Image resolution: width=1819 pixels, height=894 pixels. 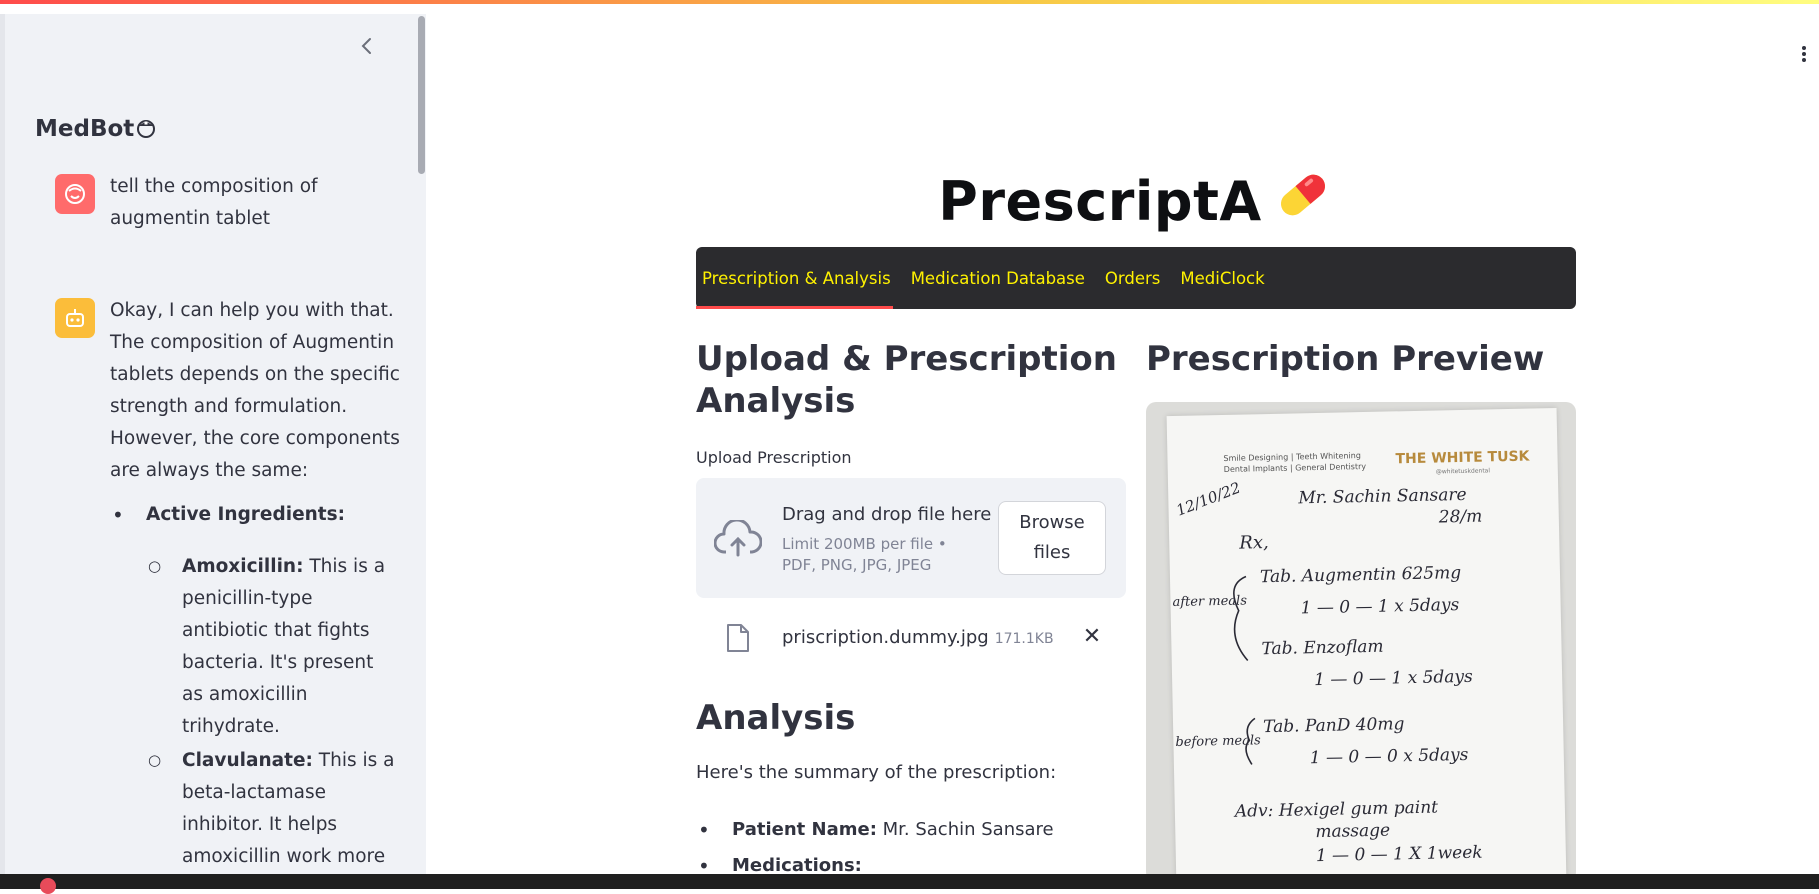 What do you see at coordinates (421, 444) in the screenshot?
I see `sidebar-scrollbar` at bounding box center [421, 444].